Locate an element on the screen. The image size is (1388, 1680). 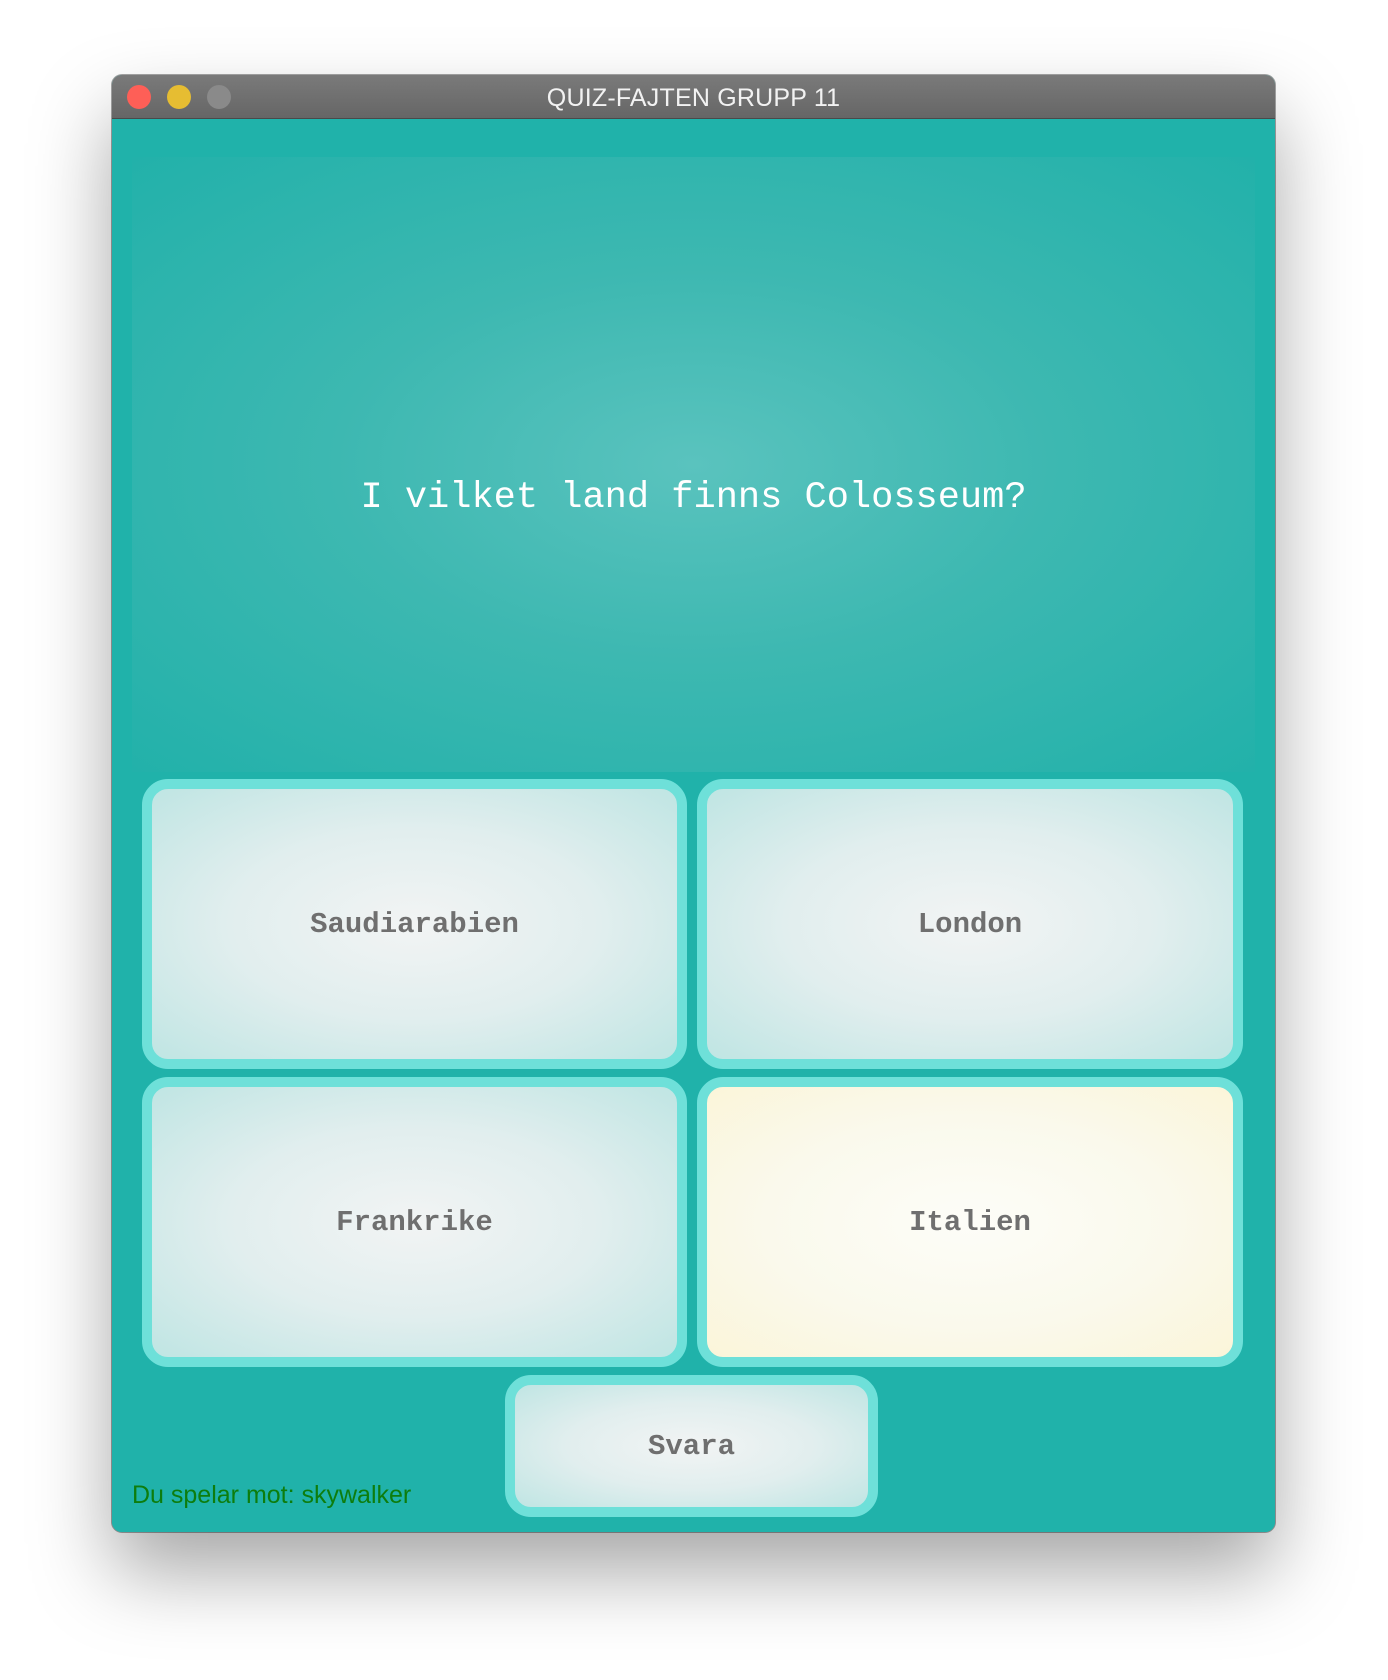
answer-label: Frankrike is located at coordinates (414, 1222).